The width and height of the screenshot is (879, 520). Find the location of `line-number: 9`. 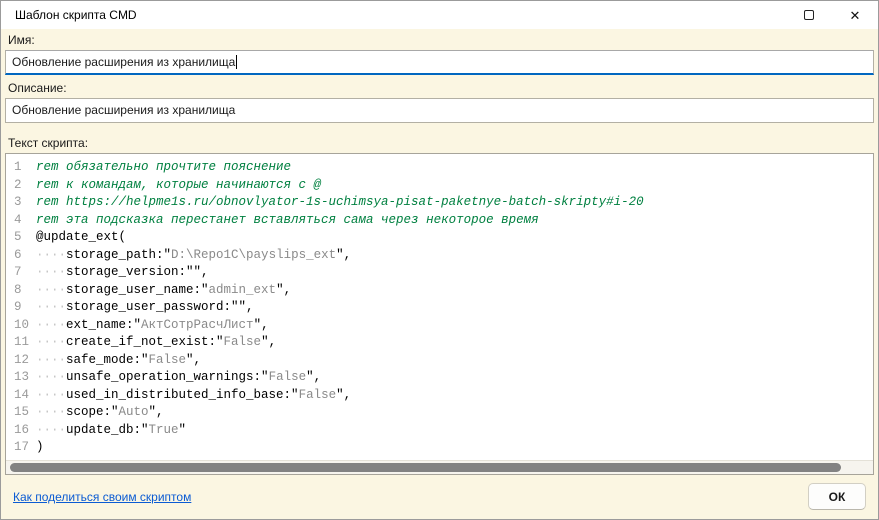

line-number: 9 is located at coordinates (18, 307).